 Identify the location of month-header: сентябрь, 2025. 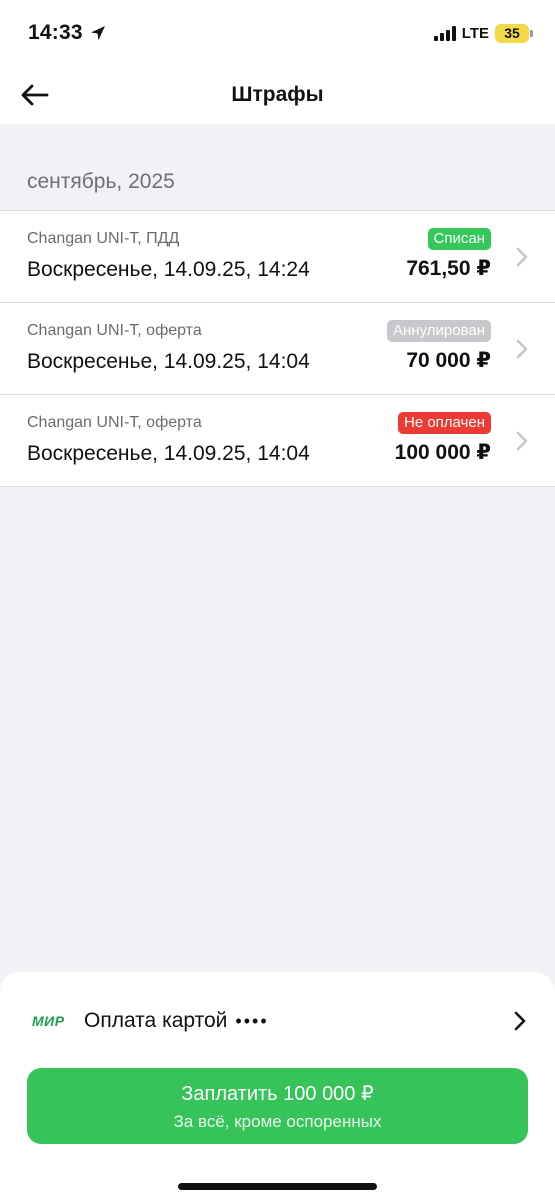
(101, 181).